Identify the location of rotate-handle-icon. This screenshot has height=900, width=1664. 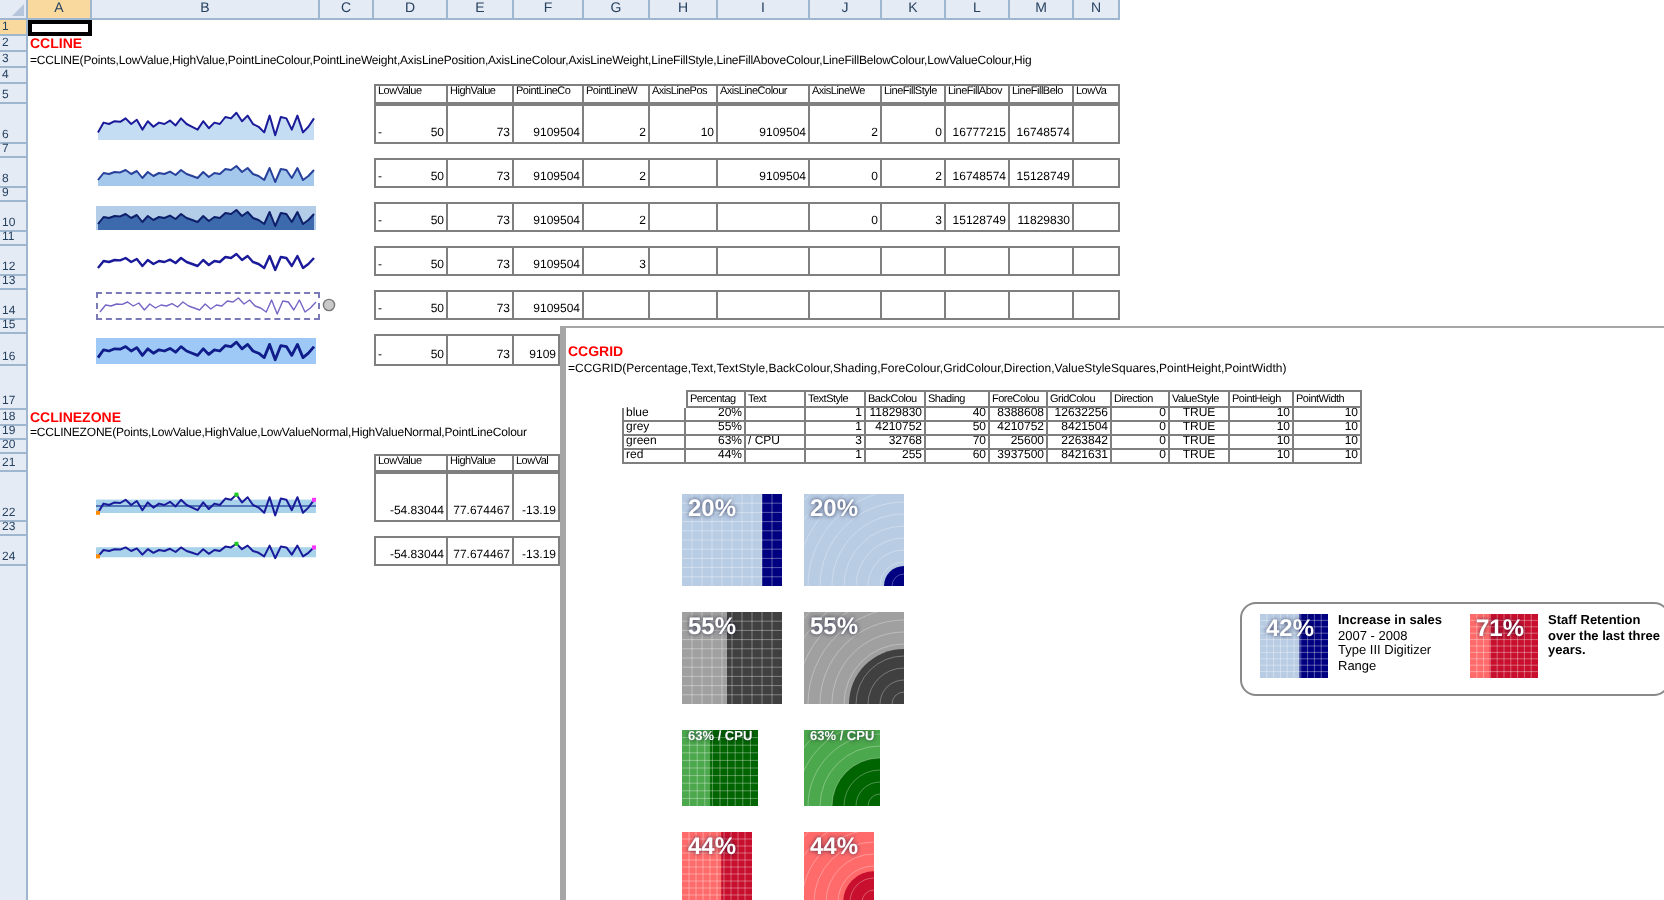
(329, 305).